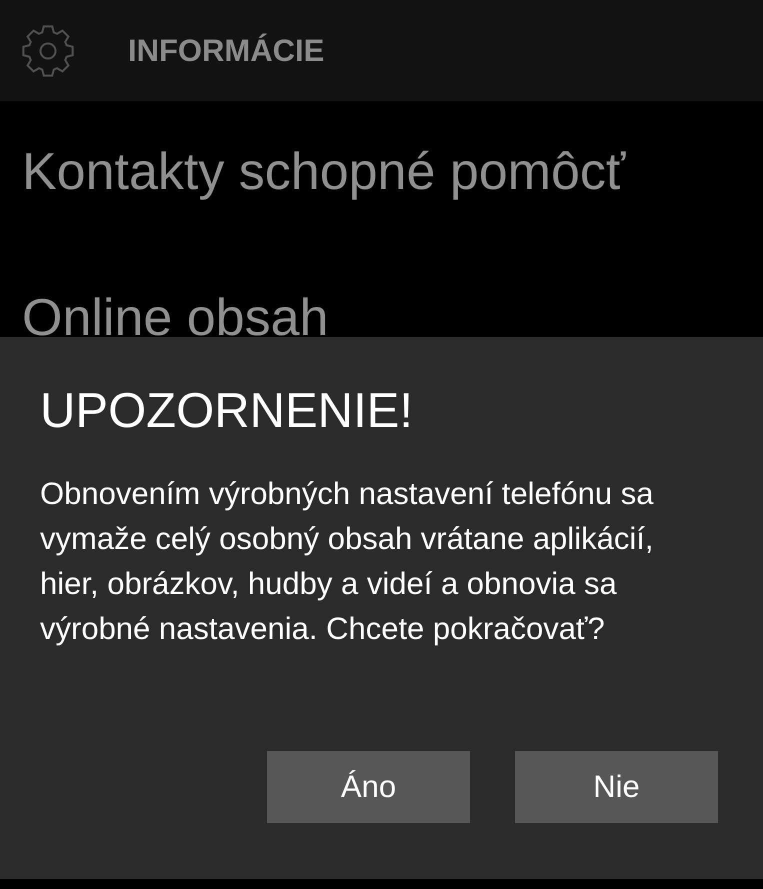 Image resolution: width=763 pixels, height=889 pixels. I want to click on settings-icon, so click(48, 51).